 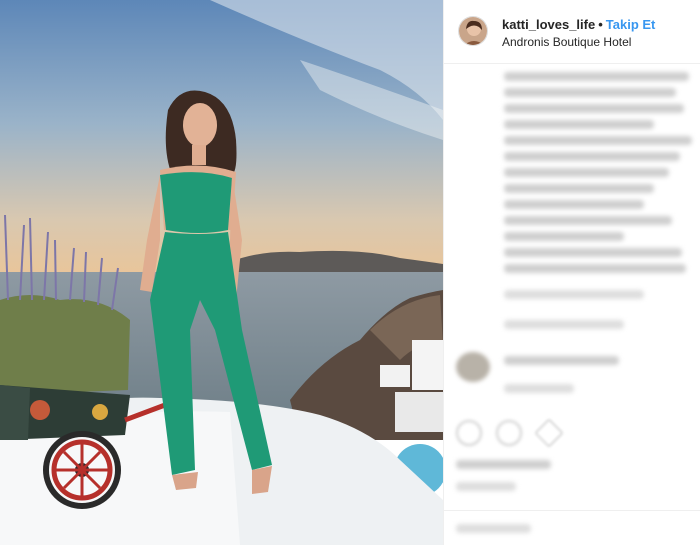 I want to click on share-icon, so click(x=549, y=433).